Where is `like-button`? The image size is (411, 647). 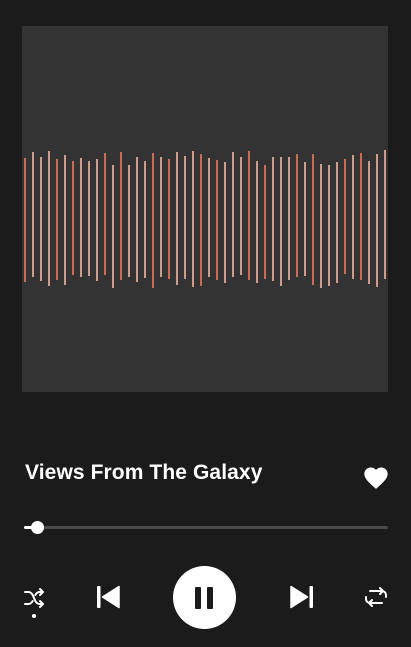
like-button is located at coordinates (376, 478).